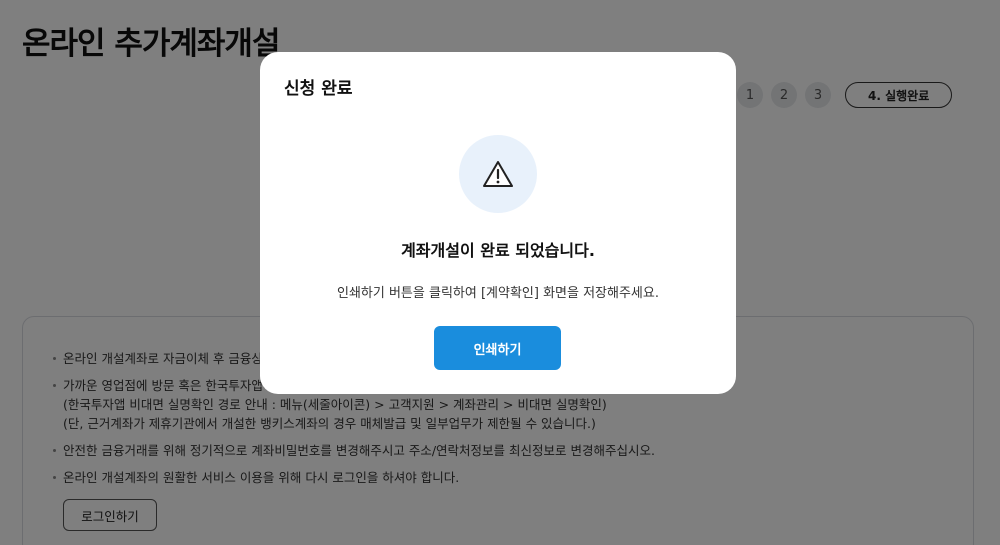 The width and height of the screenshot is (1000, 545). Describe the element at coordinates (498, 250) in the screenshot. I see `modal-heading: 계좌개설이 완료 되었습니다.` at that location.